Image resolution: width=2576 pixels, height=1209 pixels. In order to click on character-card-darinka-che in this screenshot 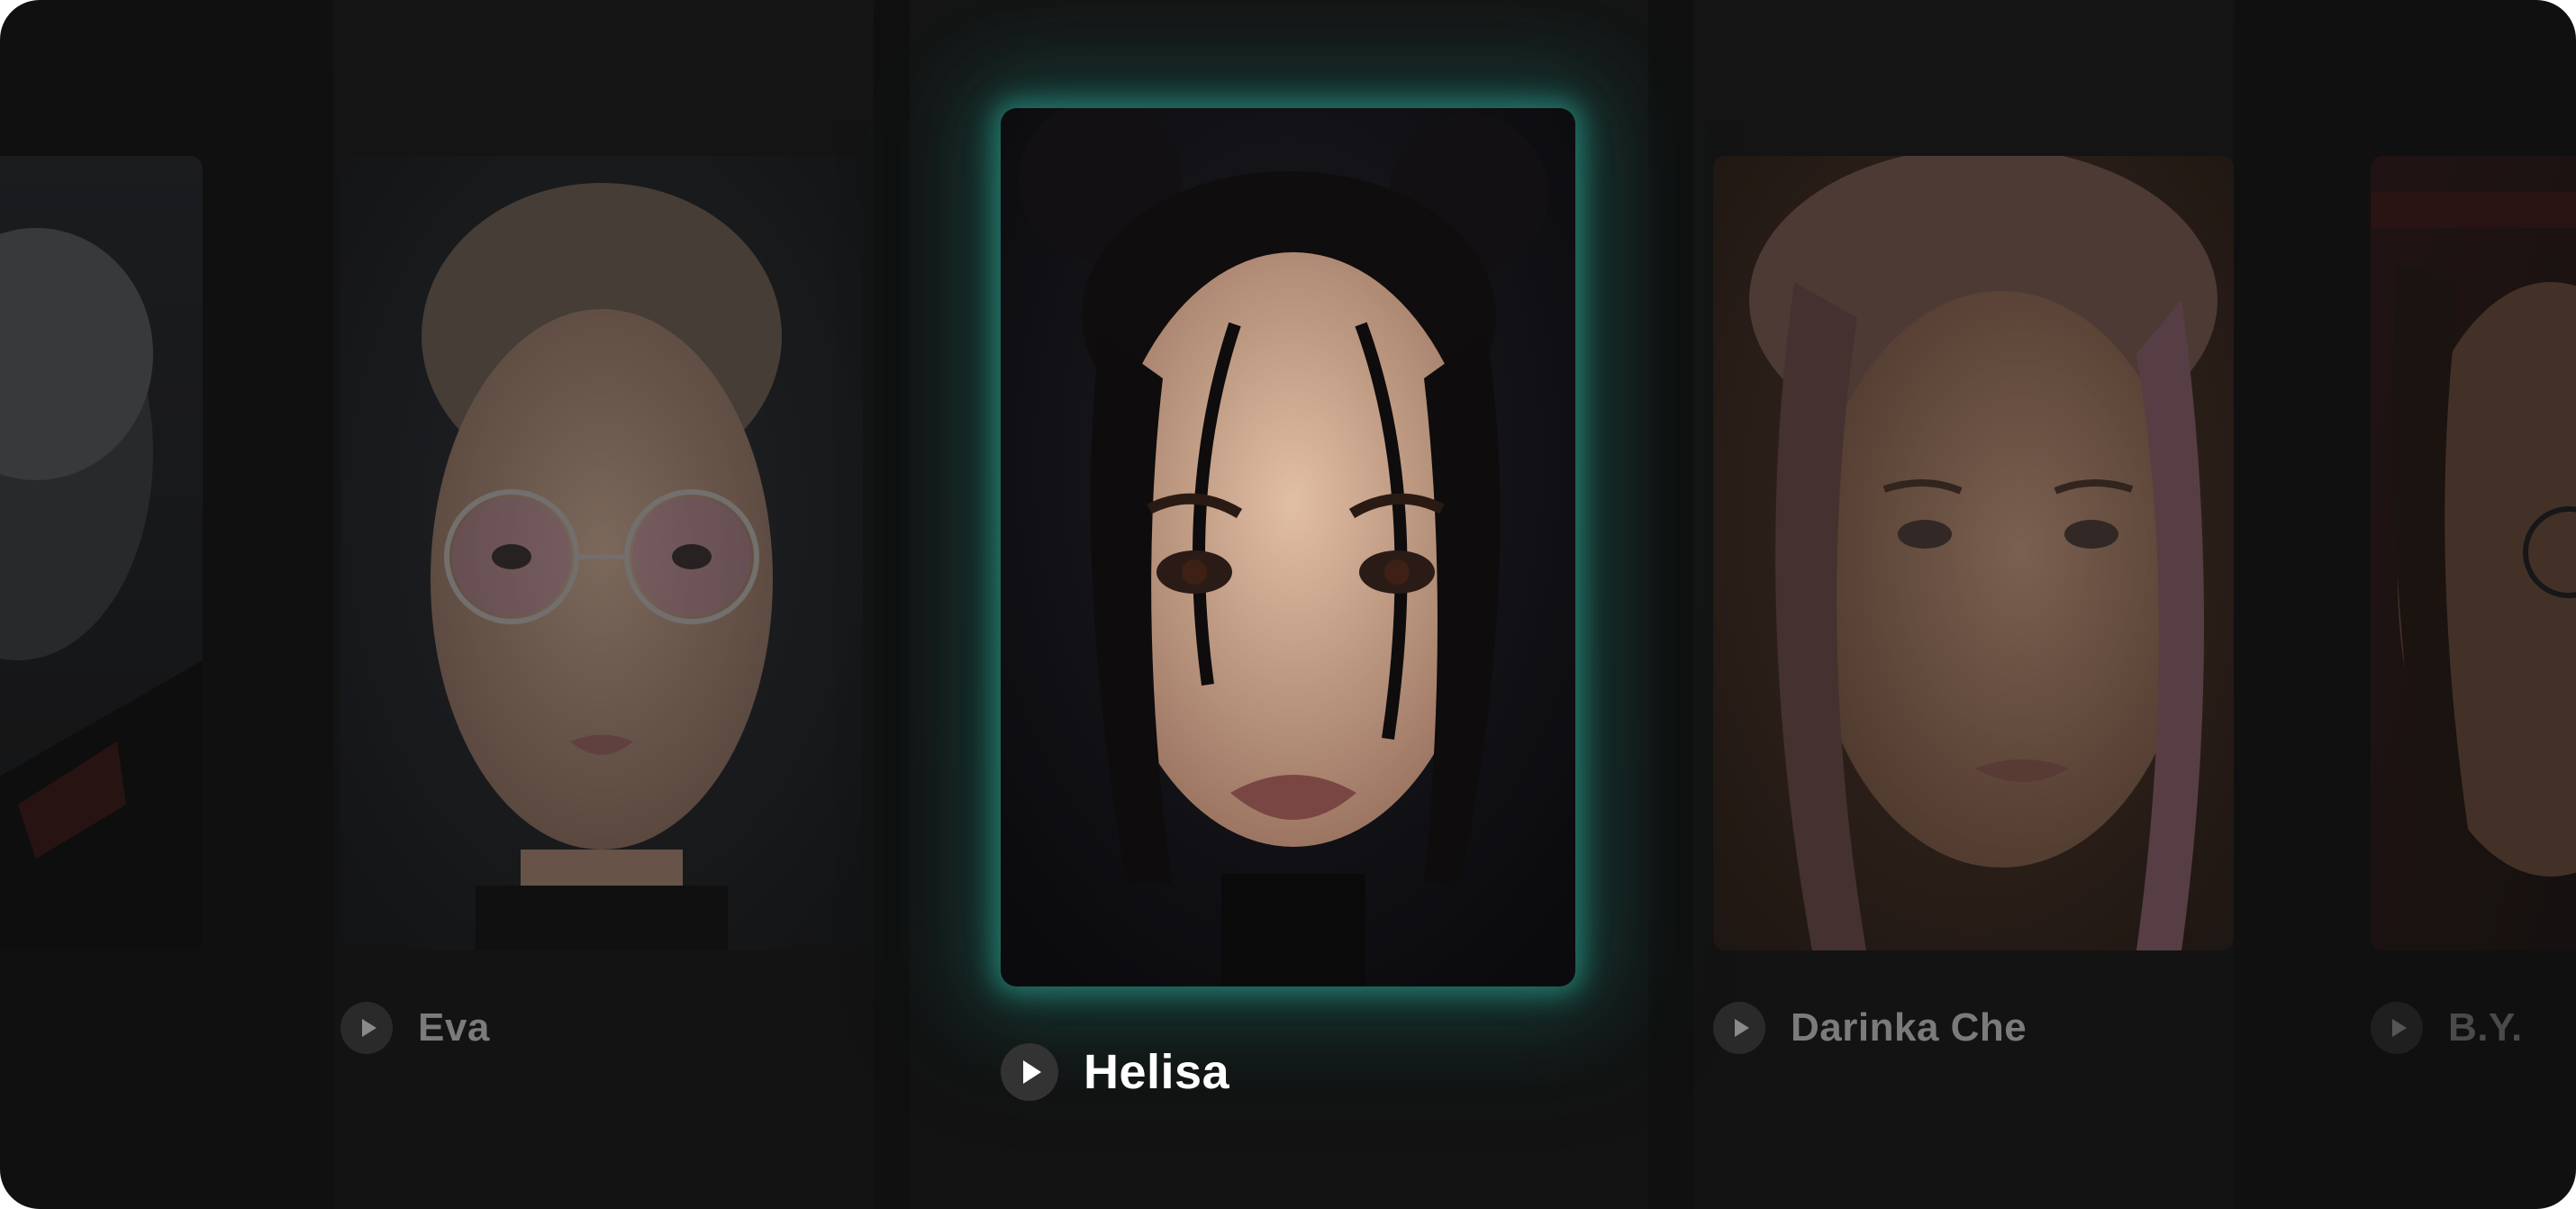, I will do `click(1973, 553)`.